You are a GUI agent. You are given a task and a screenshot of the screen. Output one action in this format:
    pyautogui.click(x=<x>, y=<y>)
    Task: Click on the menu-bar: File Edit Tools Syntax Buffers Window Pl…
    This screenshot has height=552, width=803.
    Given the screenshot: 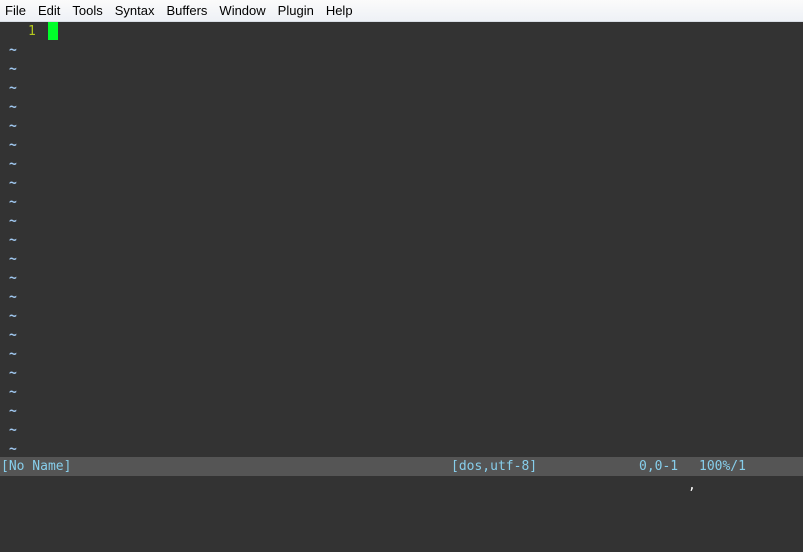 What is the action you would take?
    pyautogui.click(x=401, y=11)
    